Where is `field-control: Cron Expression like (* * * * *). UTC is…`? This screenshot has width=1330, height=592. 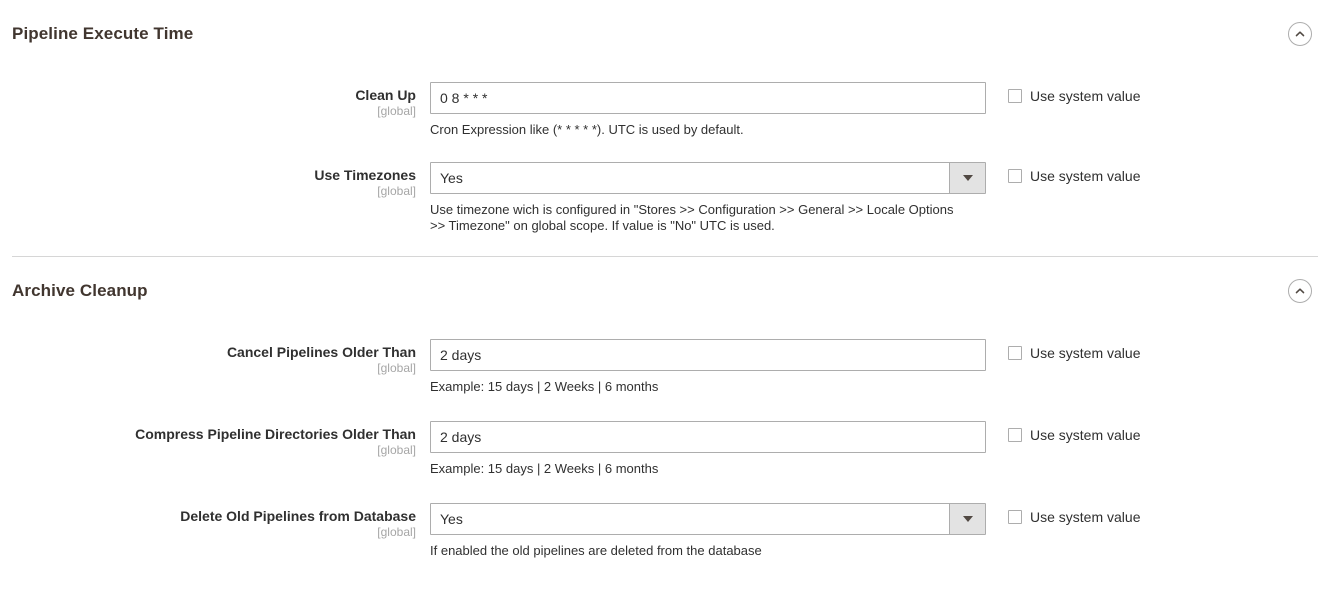
field-control: Cron Expression like (* * * * *). UTC is… is located at coordinates (708, 110).